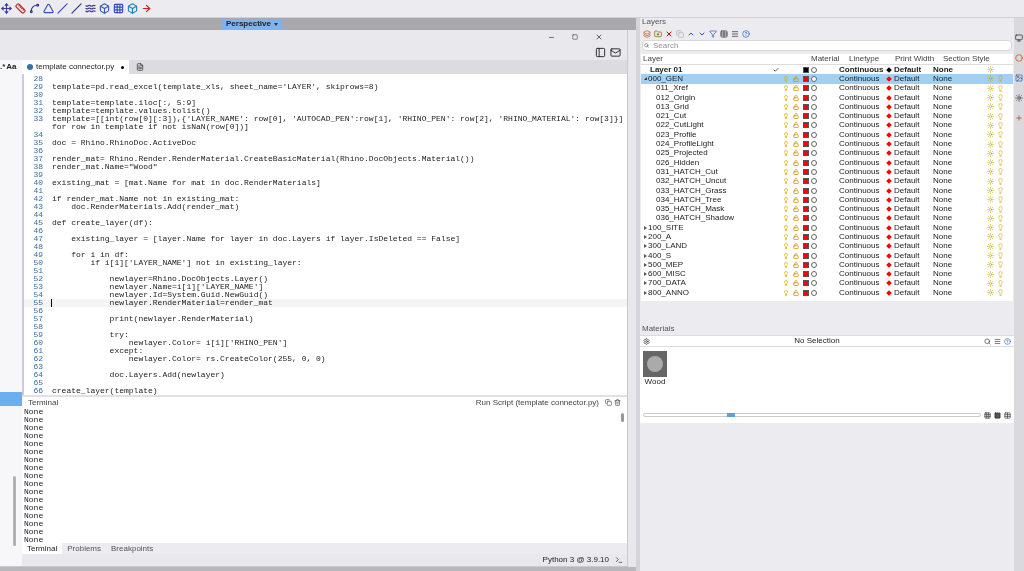 Image resolution: width=1024 pixels, height=571 pixels. What do you see at coordinates (987, 341) in the screenshot?
I see `search-icon` at bounding box center [987, 341].